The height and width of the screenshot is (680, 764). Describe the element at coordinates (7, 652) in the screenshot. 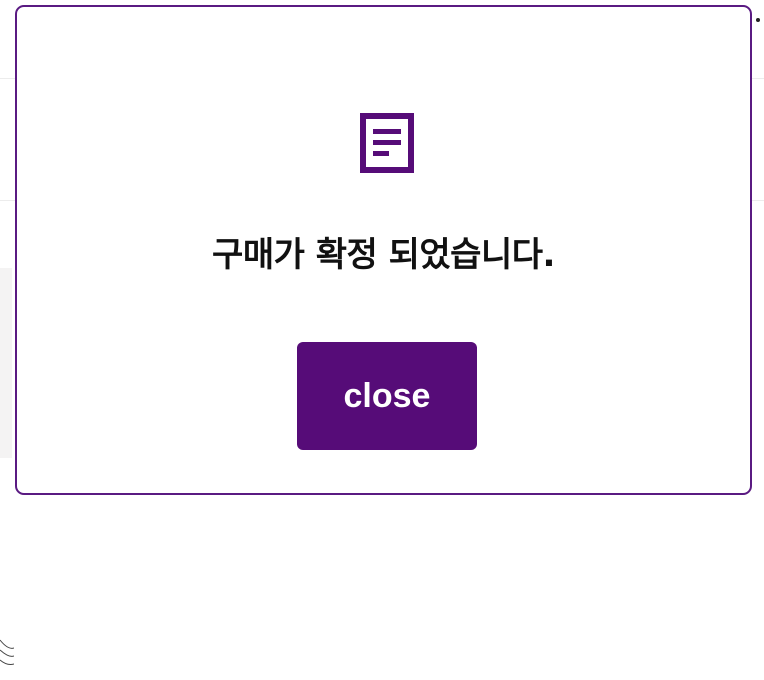

I see `product-image-icon` at that location.